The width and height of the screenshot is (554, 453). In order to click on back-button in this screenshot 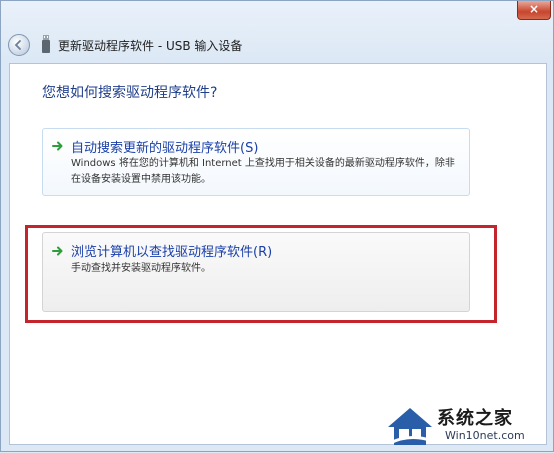, I will do `click(19, 45)`.